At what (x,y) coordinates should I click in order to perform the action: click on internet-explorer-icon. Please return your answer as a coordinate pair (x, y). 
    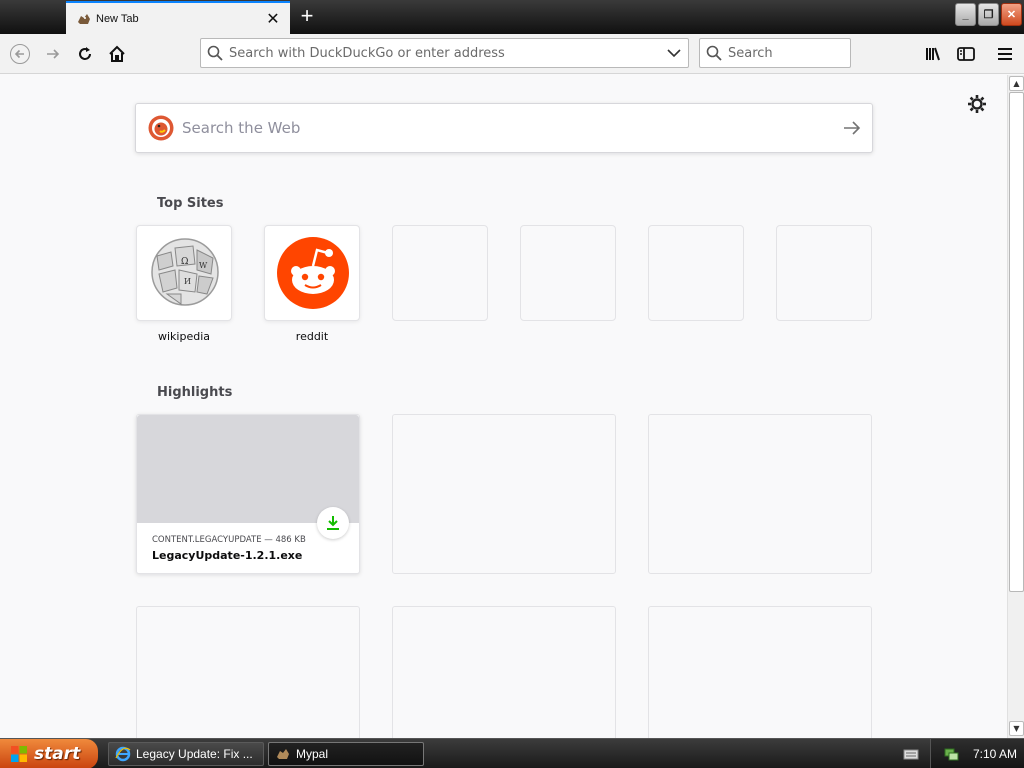
    Looking at the image, I should click on (123, 754).